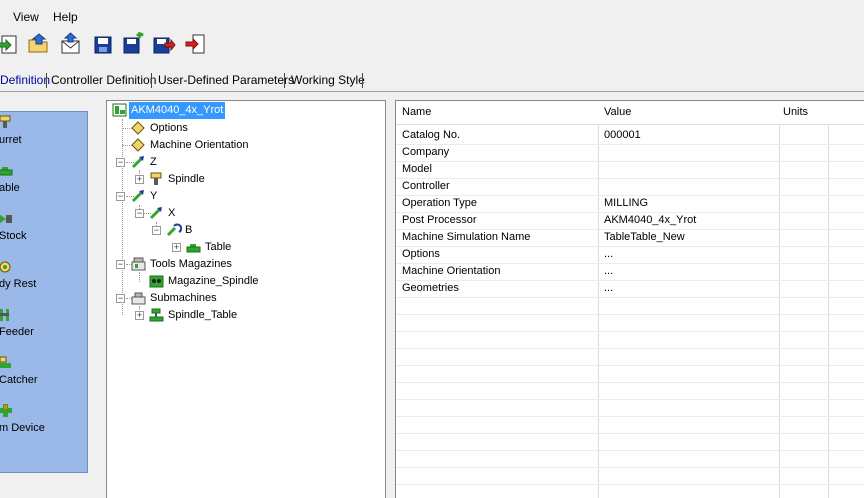 This screenshot has width=864, height=498. What do you see at coordinates (139, 315) in the screenshot?
I see `expand-spindle-table-toggle: +` at bounding box center [139, 315].